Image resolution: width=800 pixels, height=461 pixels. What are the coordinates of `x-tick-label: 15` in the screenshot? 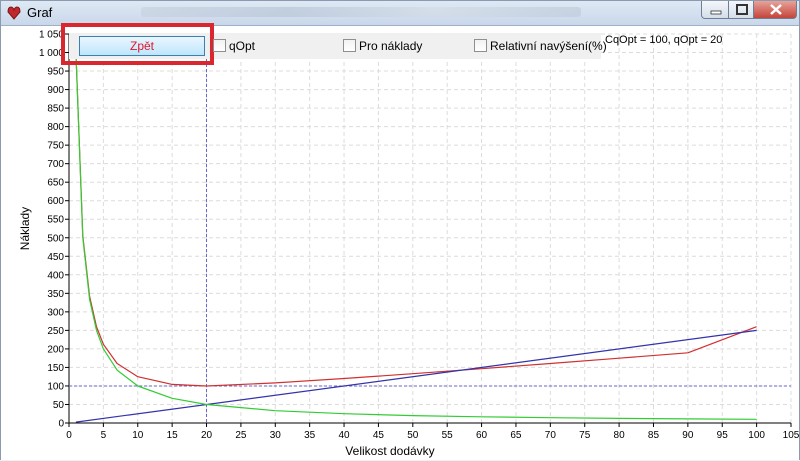 It's located at (173, 435).